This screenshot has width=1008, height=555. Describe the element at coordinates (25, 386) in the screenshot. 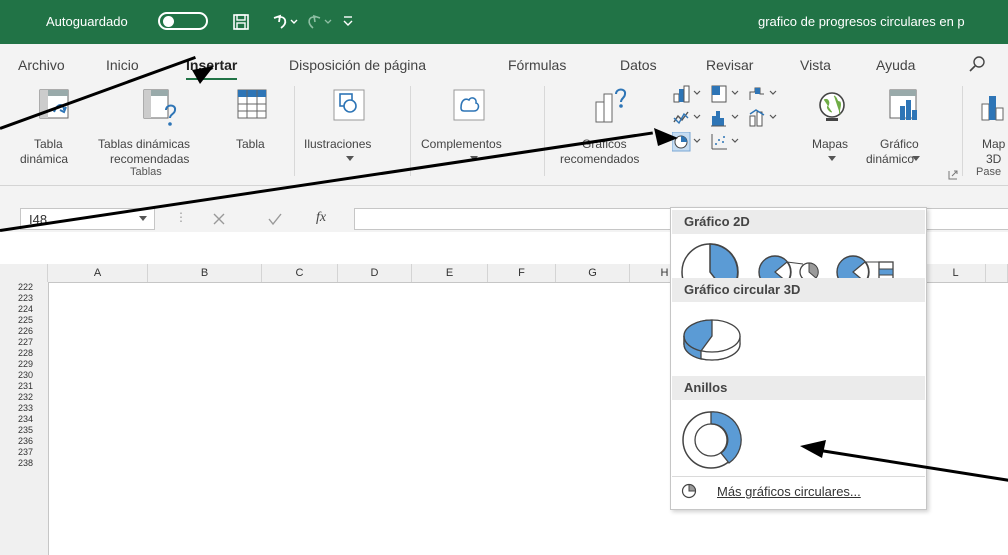

I see `row-header: 231` at that location.